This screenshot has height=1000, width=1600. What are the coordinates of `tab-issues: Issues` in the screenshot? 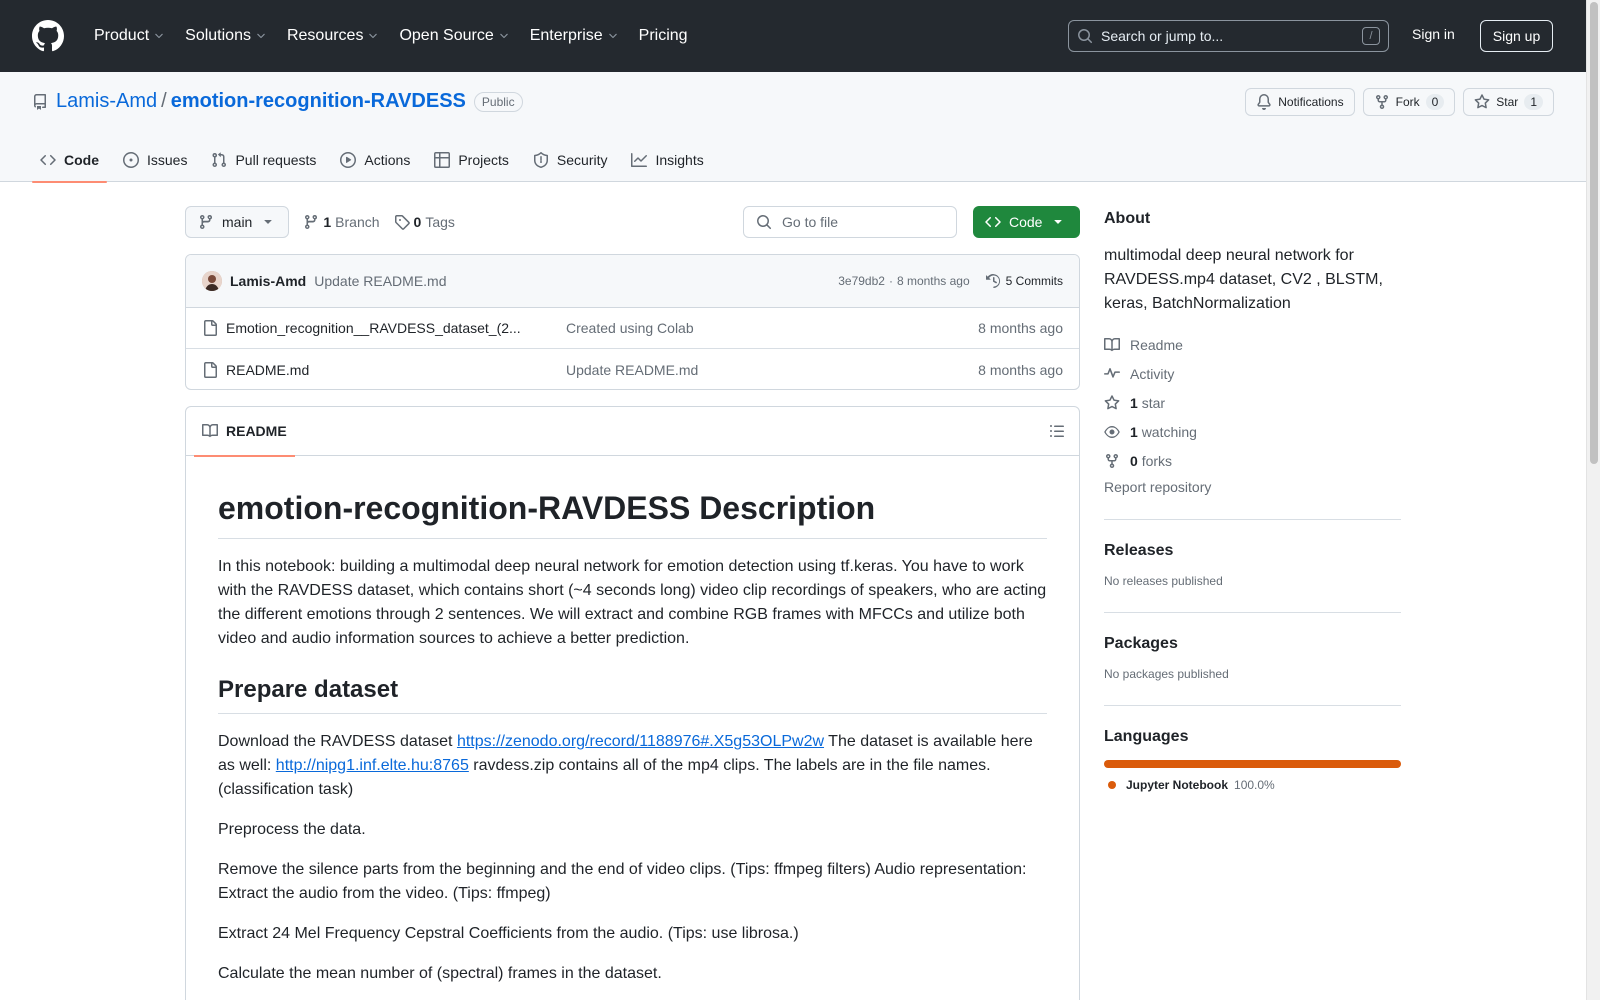 It's located at (155, 160).